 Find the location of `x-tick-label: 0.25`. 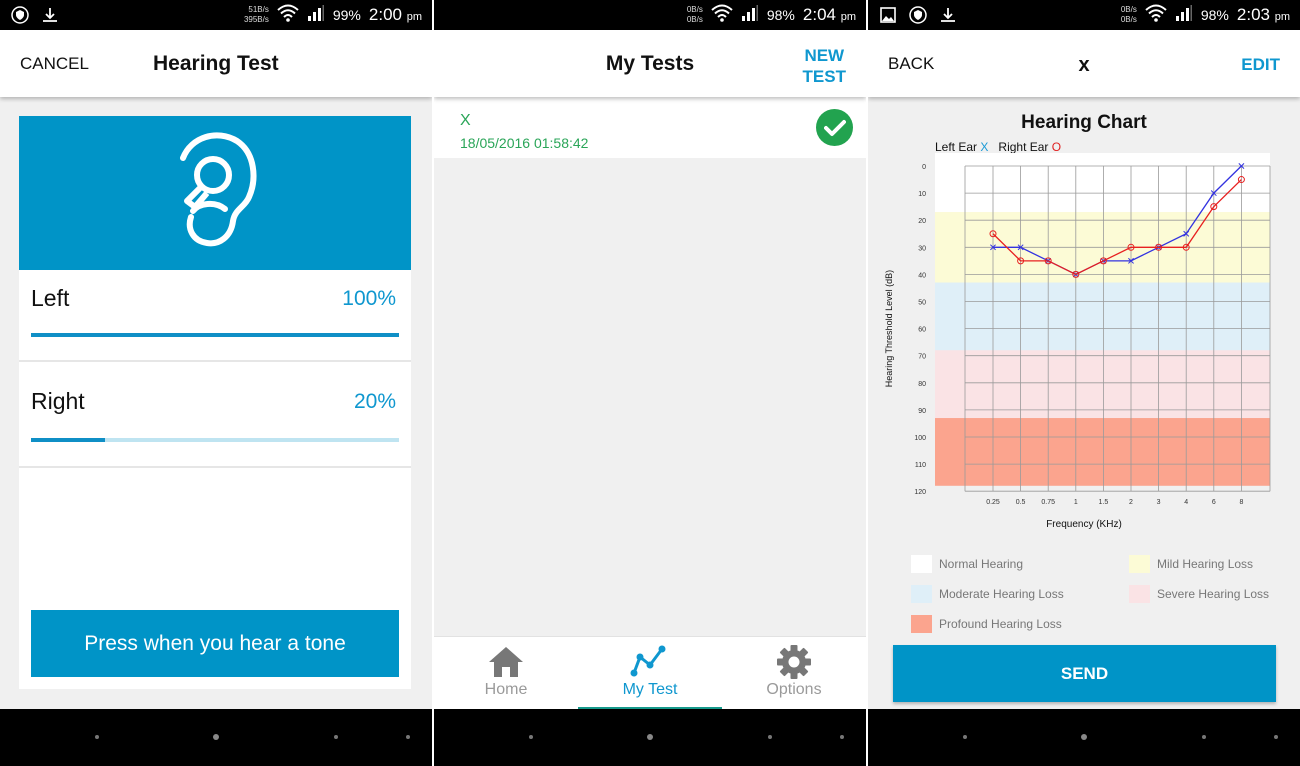

x-tick-label: 0.25 is located at coordinates (993, 502).